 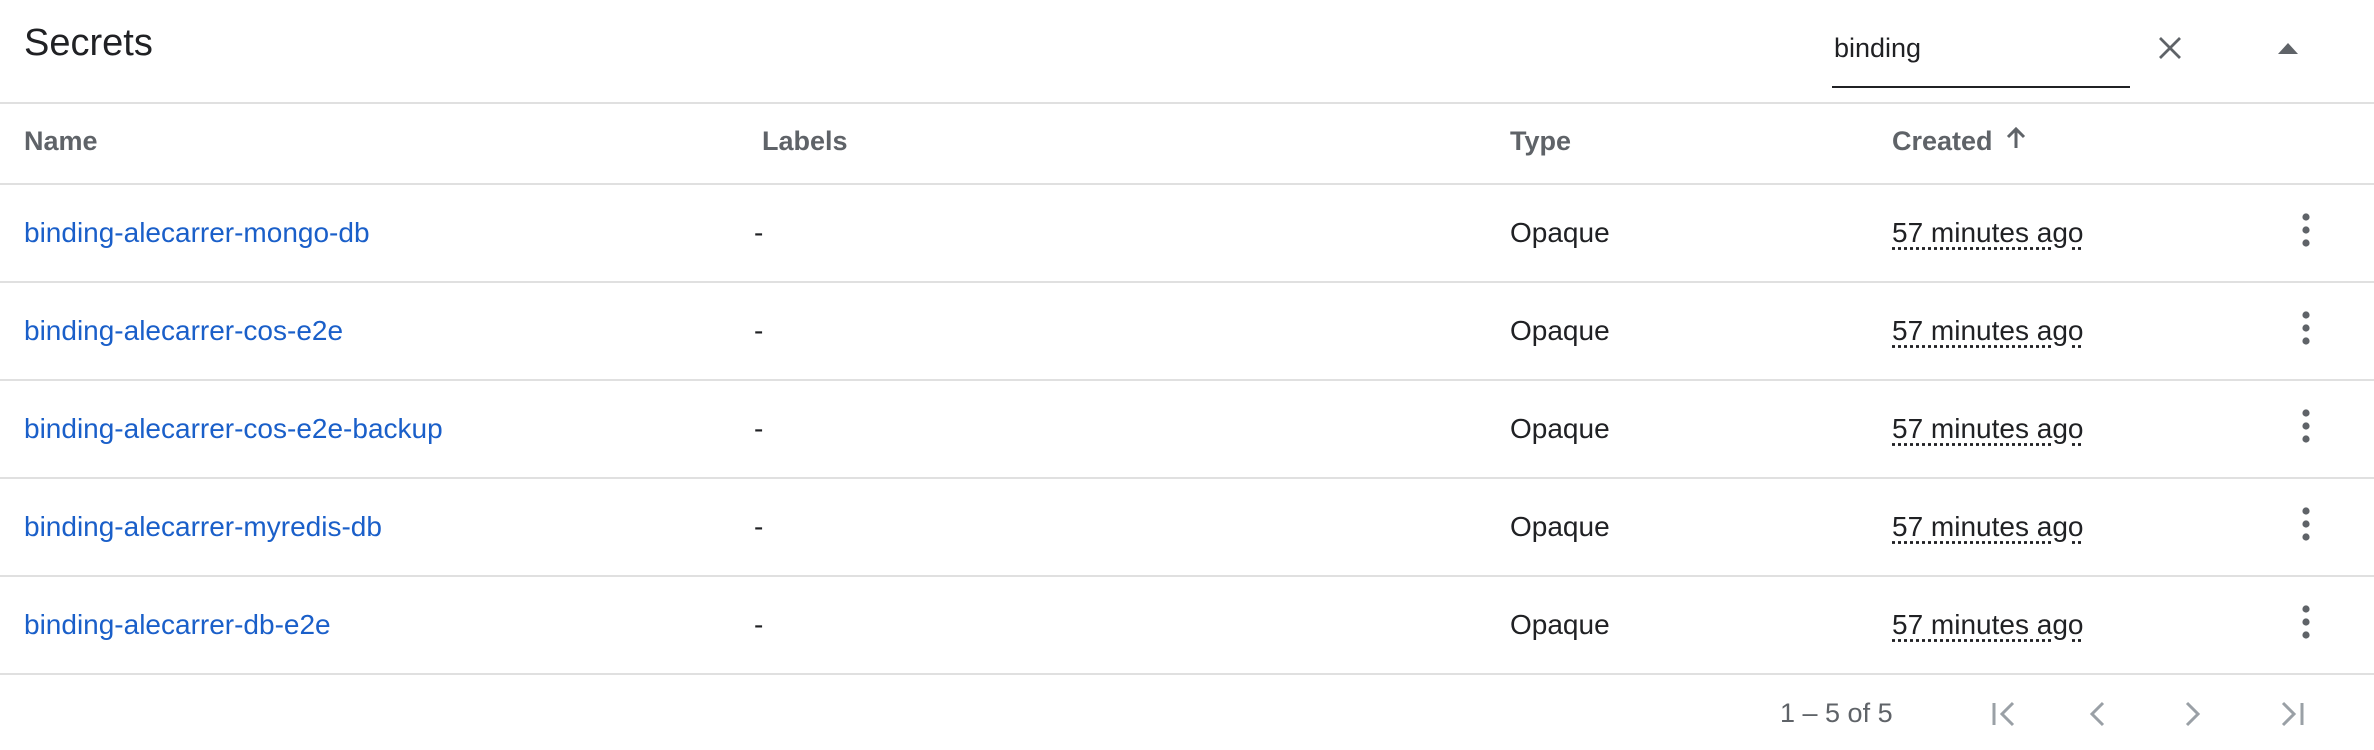 I want to click on close-icon, so click(x=2170, y=50).